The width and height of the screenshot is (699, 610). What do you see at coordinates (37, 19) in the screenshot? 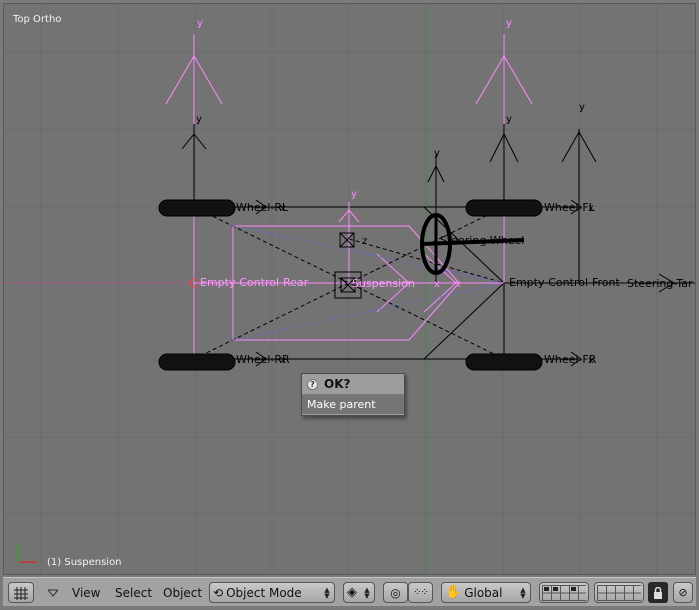
I see `view-name-label: Top Ortho` at bounding box center [37, 19].